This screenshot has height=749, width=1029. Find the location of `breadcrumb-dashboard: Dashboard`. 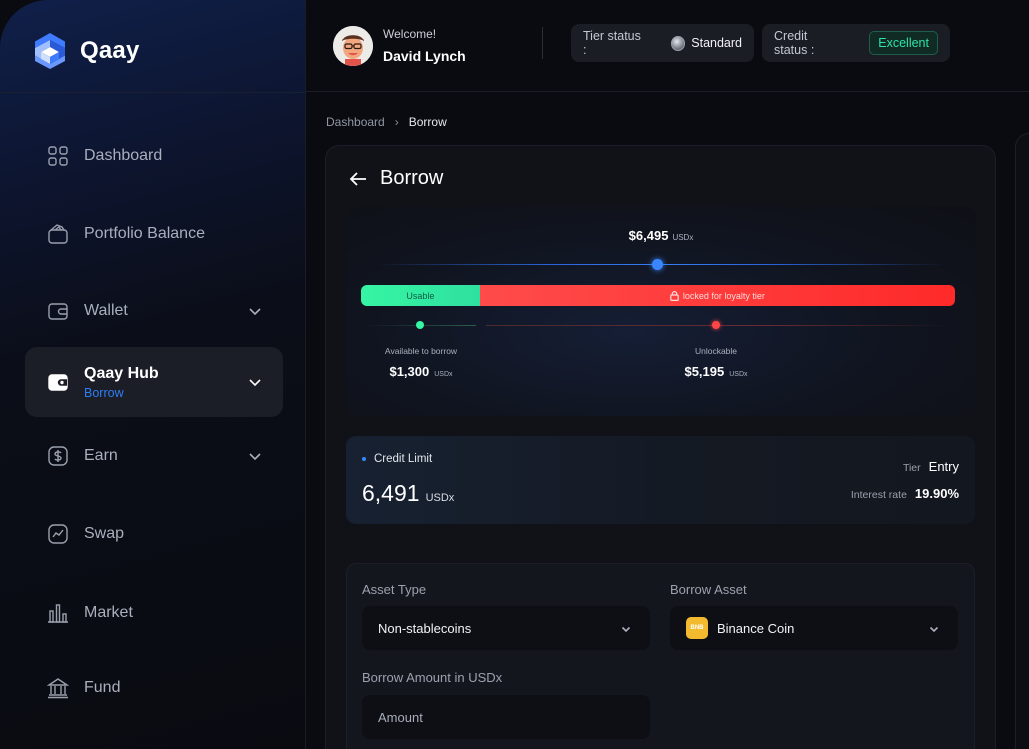

breadcrumb-dashboard: Dashboard is located at coordinates (355, 122).